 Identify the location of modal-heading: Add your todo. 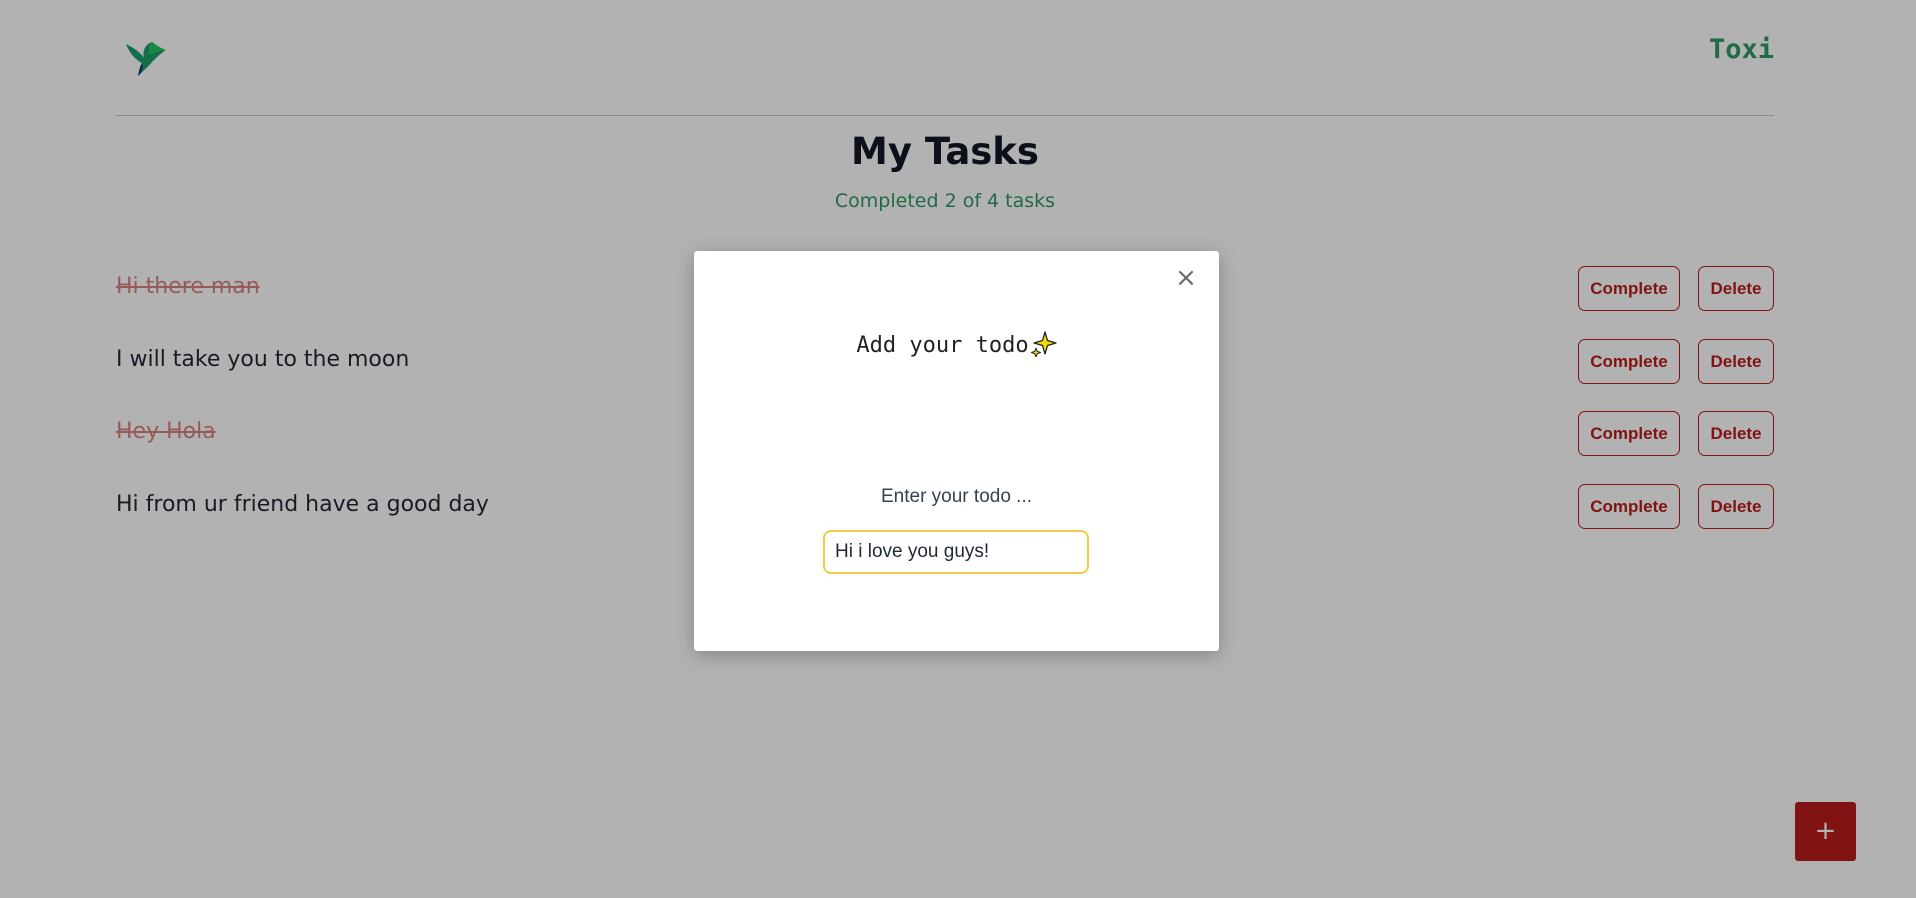
(956, 344).